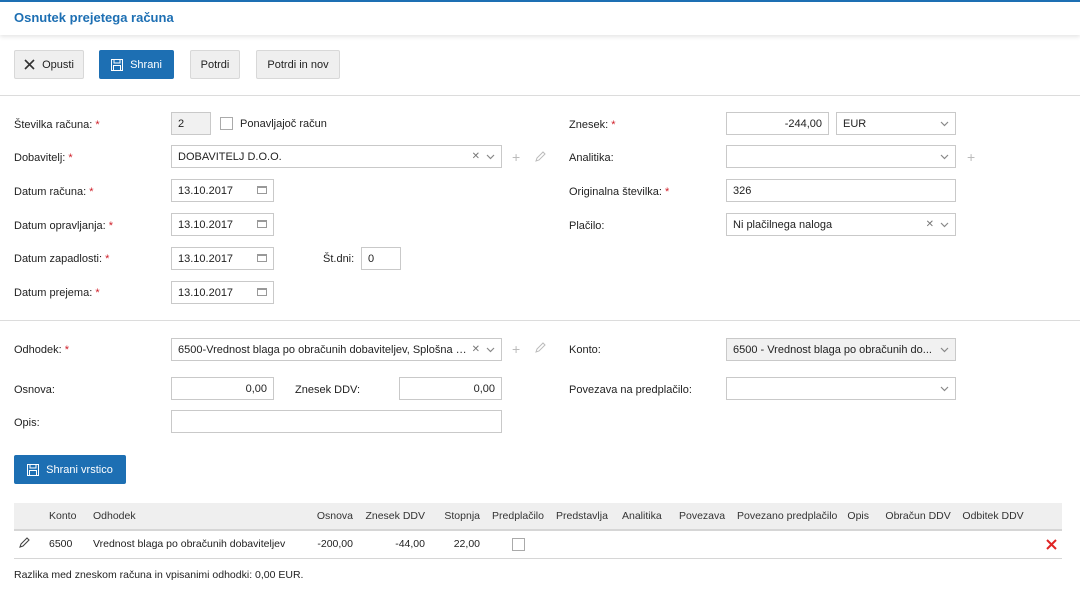 This screenshot has height=589, width=1080. Describe the element at coordinates (457, 517) in the screenshot. I see `col-stopnja: Stopnja` at that location.